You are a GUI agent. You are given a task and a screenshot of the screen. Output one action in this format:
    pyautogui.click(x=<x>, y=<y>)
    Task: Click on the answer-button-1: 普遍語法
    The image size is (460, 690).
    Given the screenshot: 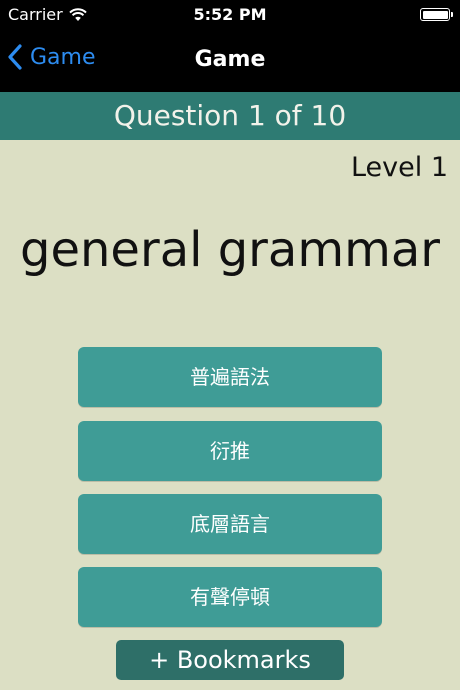 What is the action you would take?
    pyautogui.click(x=230, y=377)
    